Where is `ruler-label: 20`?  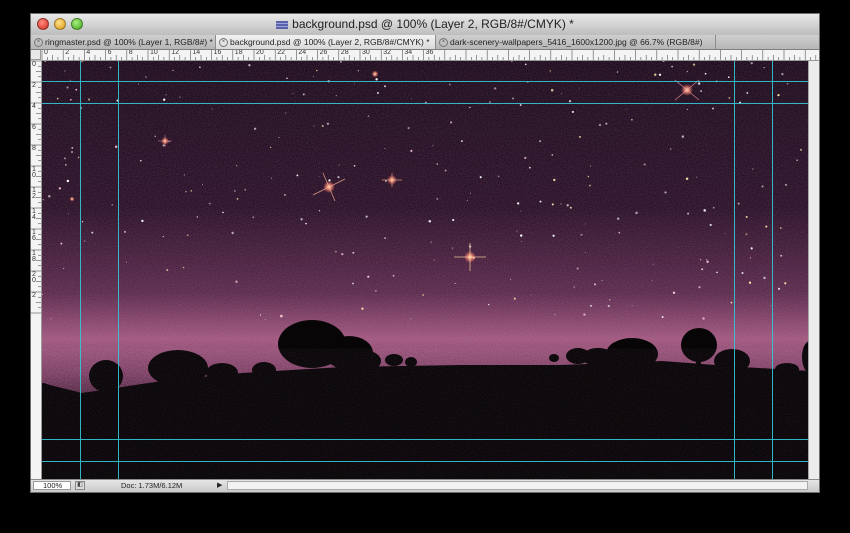 ruler-label: 20 is located at coordinates (260, 53).